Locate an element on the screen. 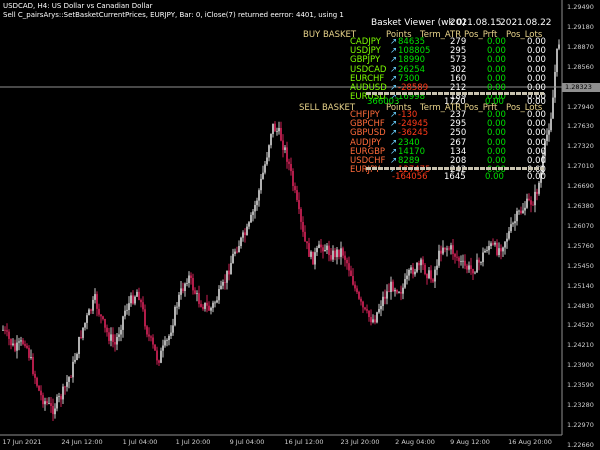 Image resolution: width=600 pixels, height=450 pixels. time-tick: 1 Jul 20:00 is located at coordinates (193, 442).